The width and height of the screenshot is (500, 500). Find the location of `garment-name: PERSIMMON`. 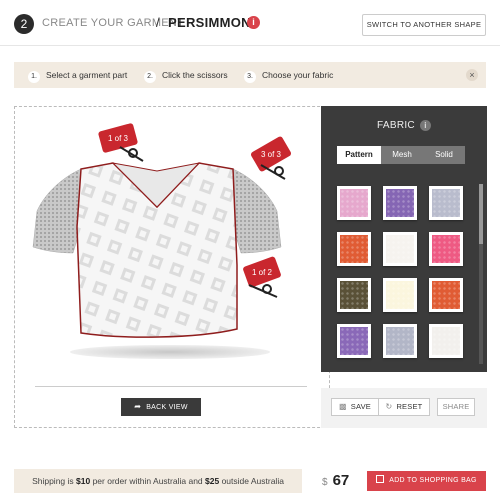

garment-name: PERSIMMON is located at coordinates (209, 22).